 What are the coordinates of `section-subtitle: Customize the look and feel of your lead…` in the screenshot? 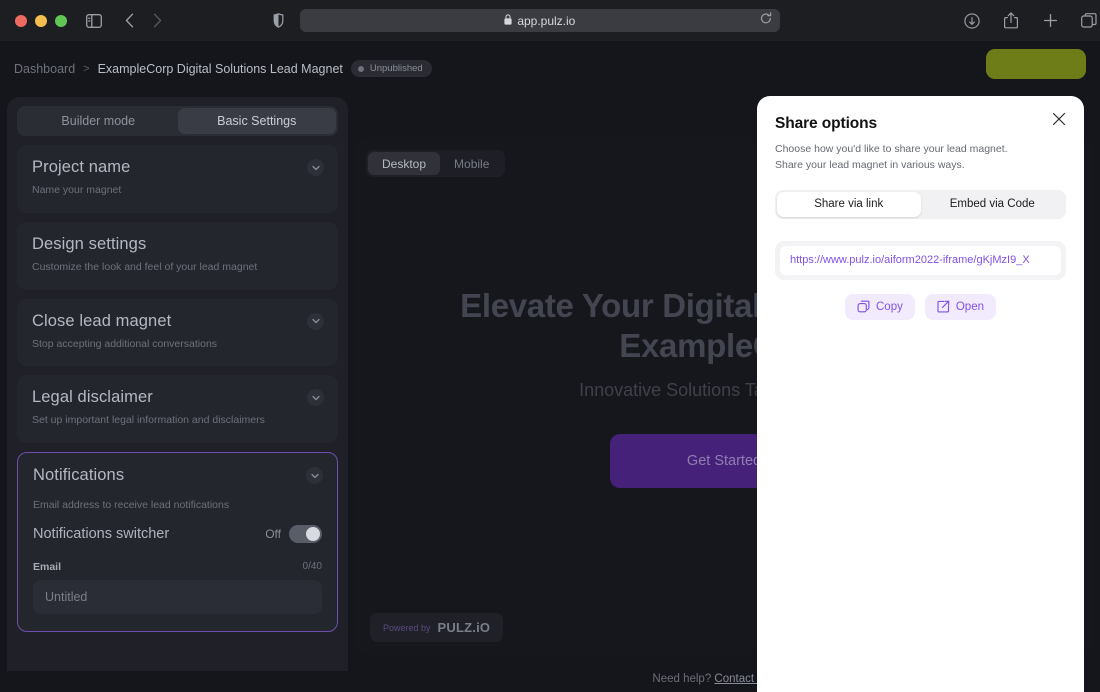 It's located at (145, 266).